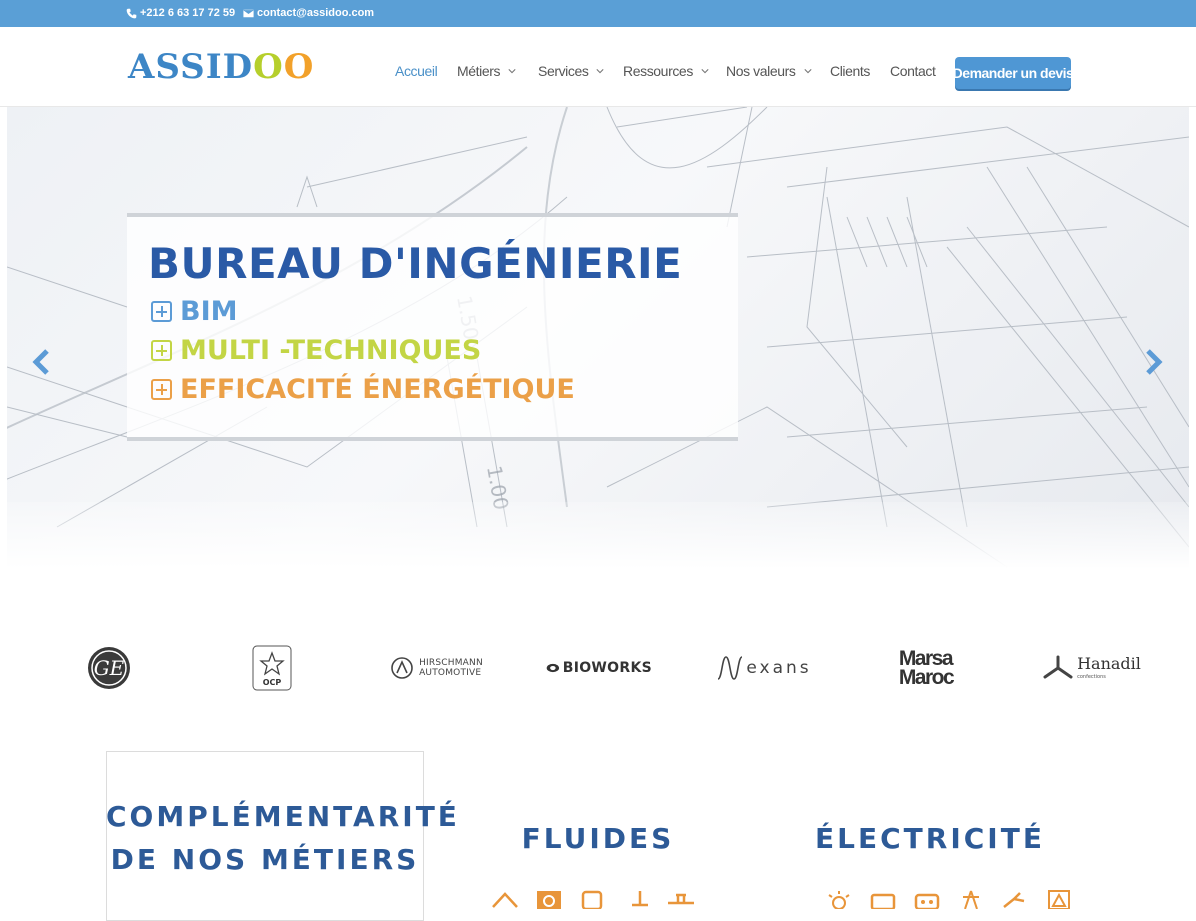 This screenshot has width=1196, height=921. What do you see at coordinates (1109, 663) in the screenshot?
I see `hanadil-text: Hanadil` at bounding box center [1109, 663].